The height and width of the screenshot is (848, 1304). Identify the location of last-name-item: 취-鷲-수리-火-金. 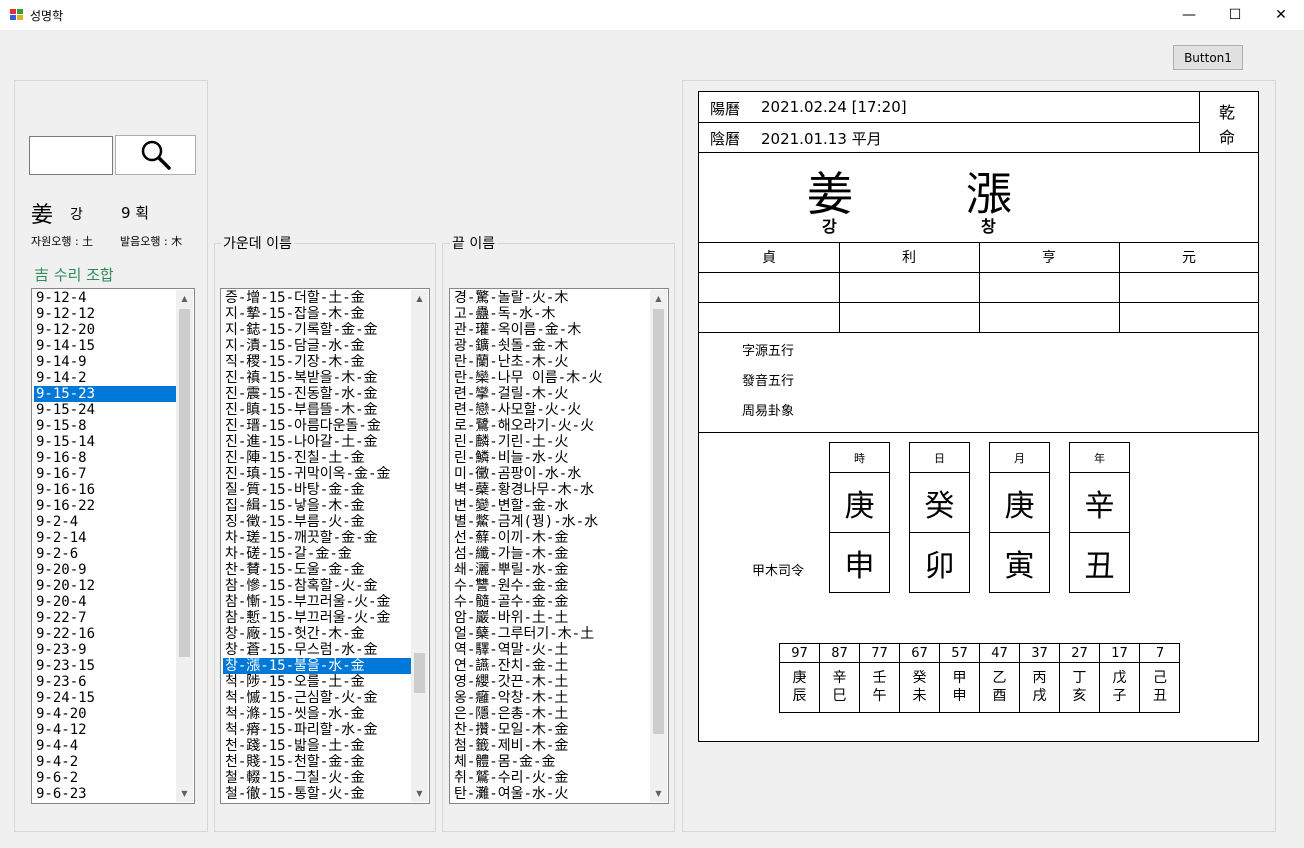
(551, 778).